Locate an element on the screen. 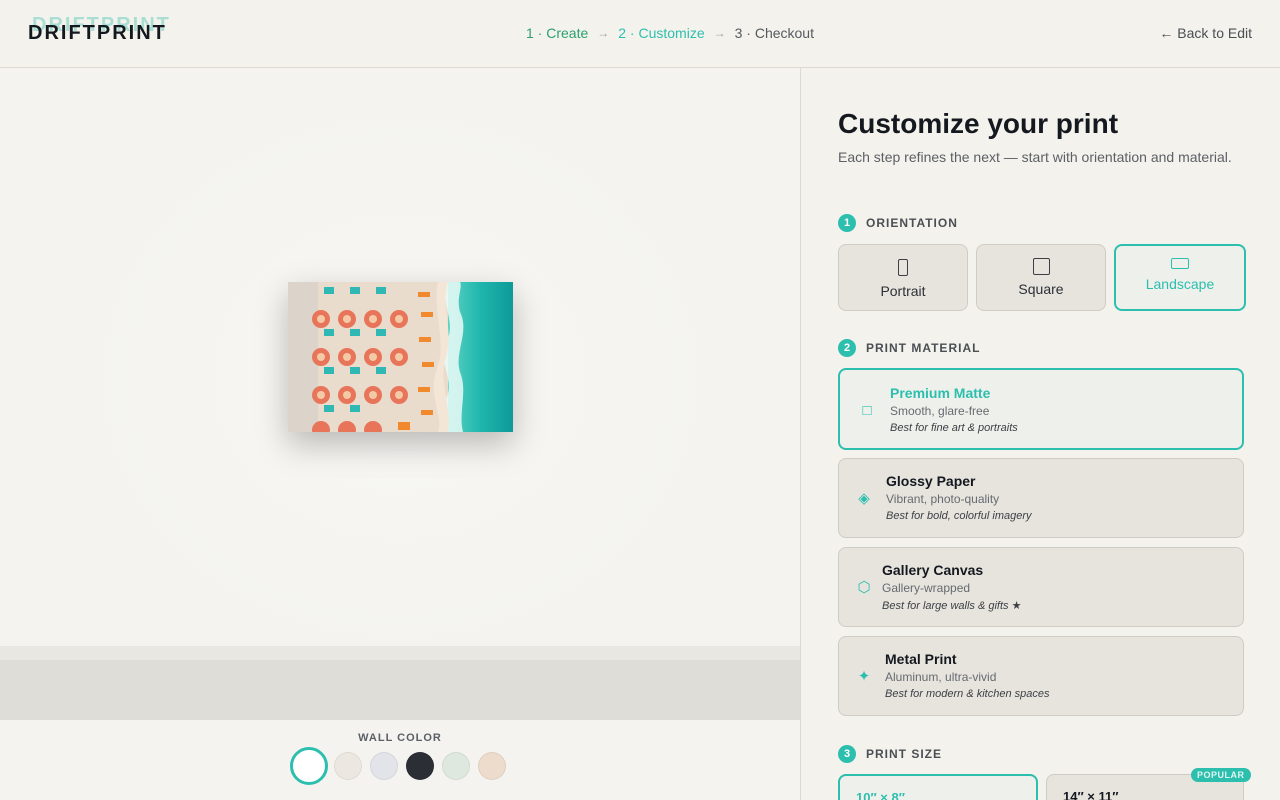 The width and height of the screenshot is (1280, 800). diamond-icon: ◈ is located at coordinates (864, 498).